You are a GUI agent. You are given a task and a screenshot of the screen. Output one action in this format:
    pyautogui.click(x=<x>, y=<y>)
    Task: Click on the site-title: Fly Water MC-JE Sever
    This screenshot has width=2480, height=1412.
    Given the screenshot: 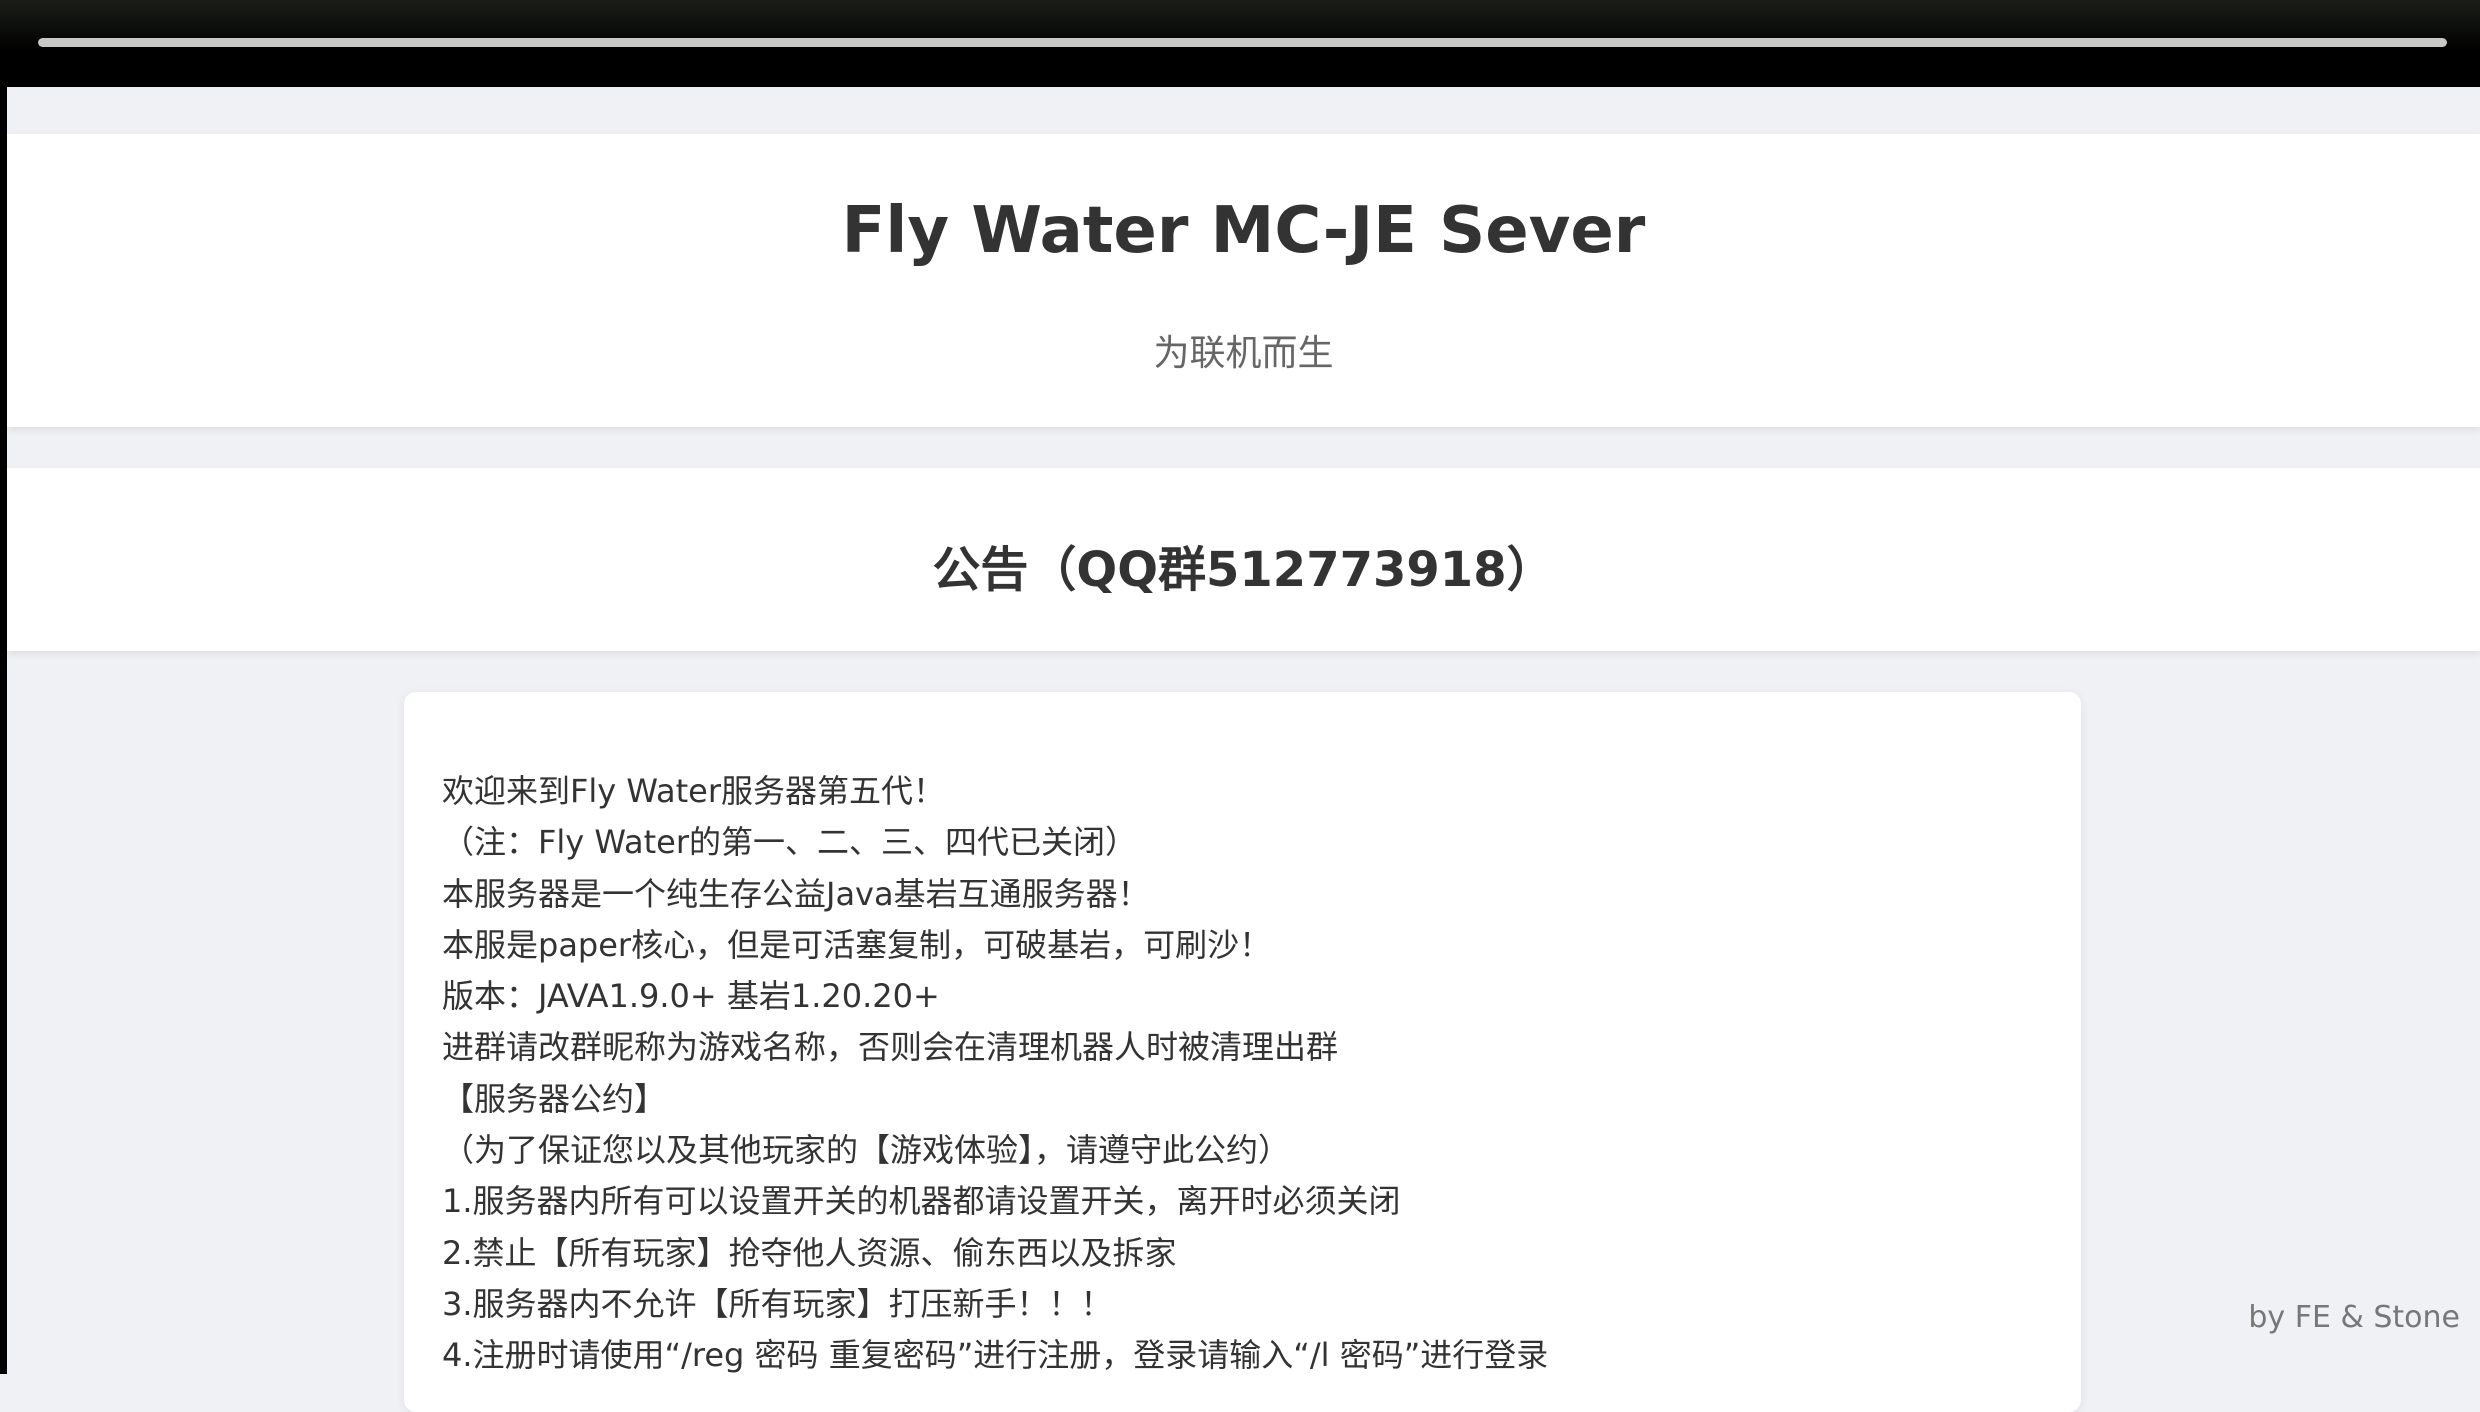 What is the action you would take?
    pyautogui.click(x=1243, y=231)
    